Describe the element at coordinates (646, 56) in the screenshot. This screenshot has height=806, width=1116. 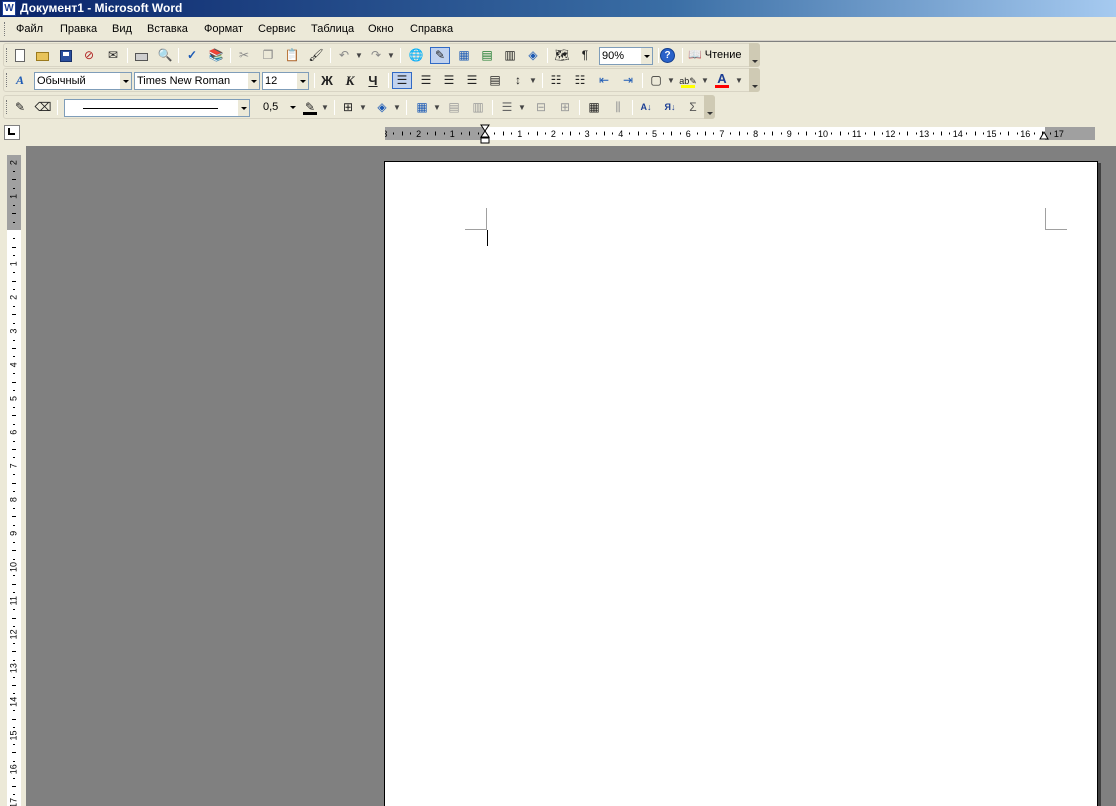
I see `zoom-dropdown-arrow` at that location.